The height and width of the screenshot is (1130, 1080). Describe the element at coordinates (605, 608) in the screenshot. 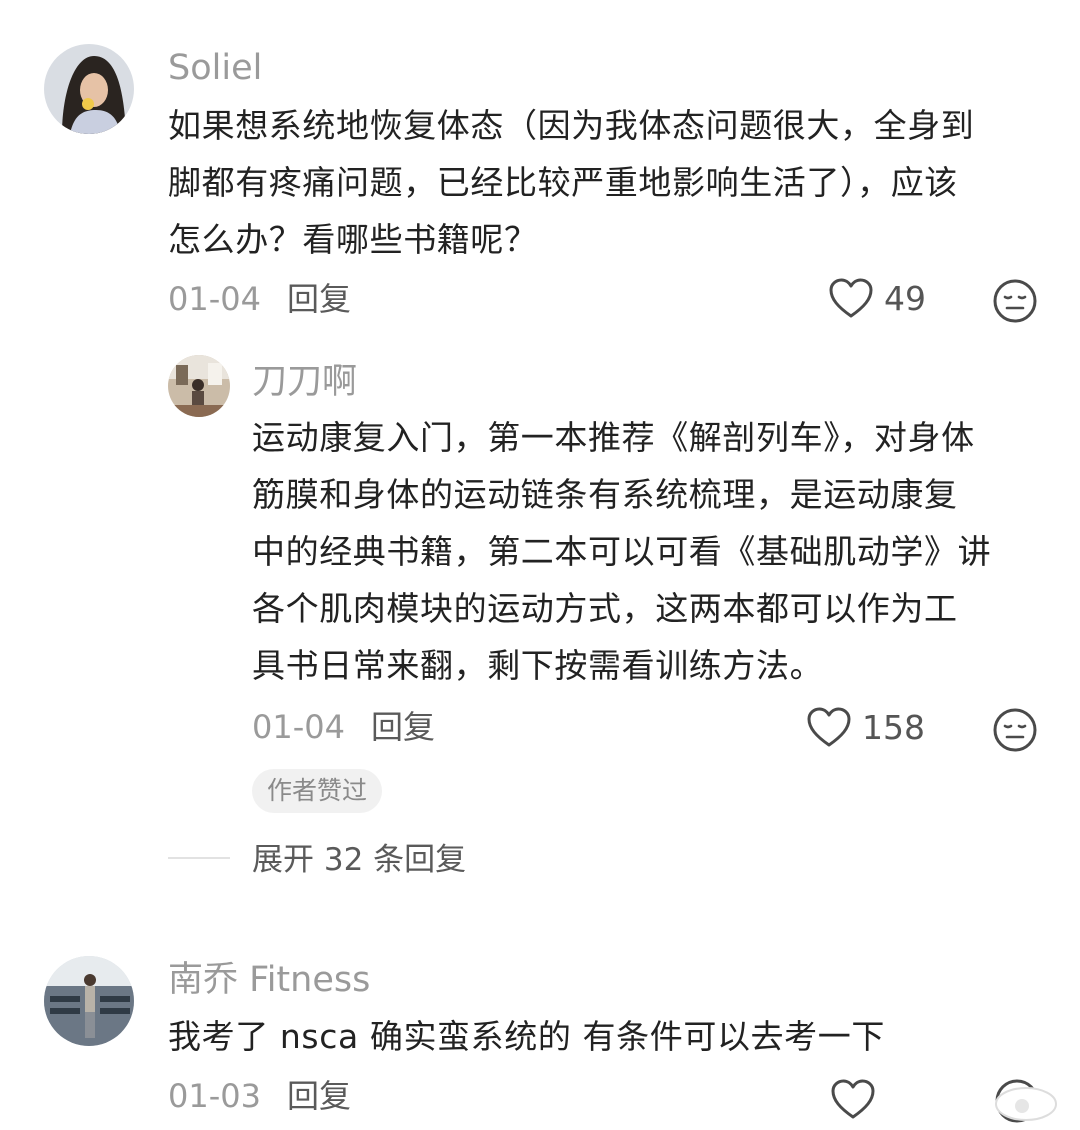

I see `reply-text-line: 各个肌肉模块的运动方式，这两本都可以作为工` at that location.